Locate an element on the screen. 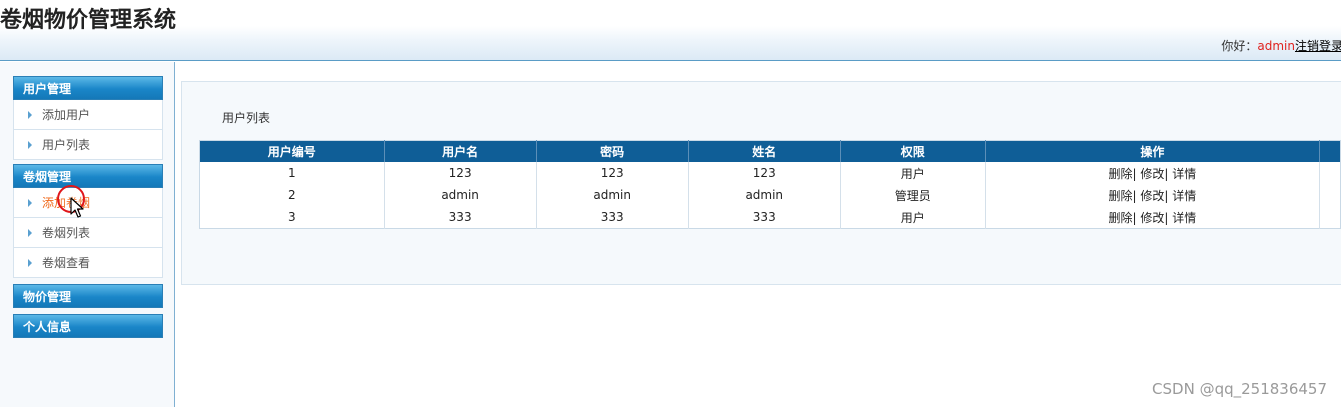 The width and height of the screenshot is (1341, 407). logout-link: 注销登录 is located at coordinates (1318, 46).